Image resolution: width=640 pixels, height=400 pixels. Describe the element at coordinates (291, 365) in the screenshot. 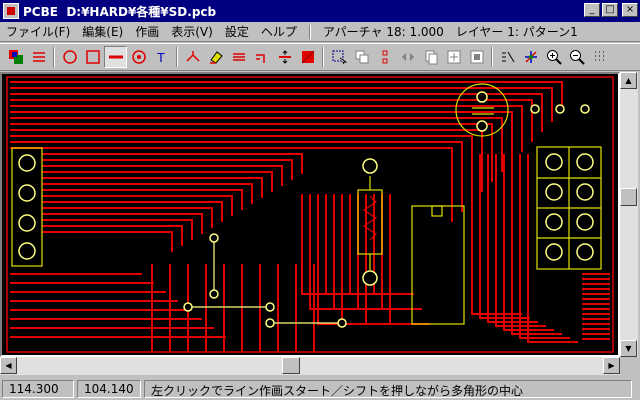

I see `horizontal-scroll-thumb` at that location.